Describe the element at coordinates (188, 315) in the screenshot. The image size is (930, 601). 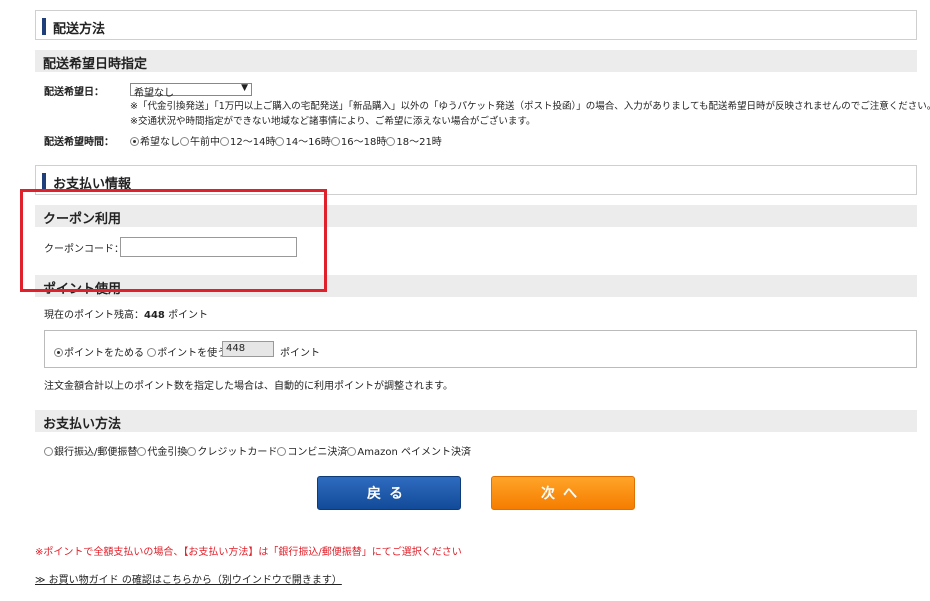
I see `points-balance-unit: ポイント` at that location.